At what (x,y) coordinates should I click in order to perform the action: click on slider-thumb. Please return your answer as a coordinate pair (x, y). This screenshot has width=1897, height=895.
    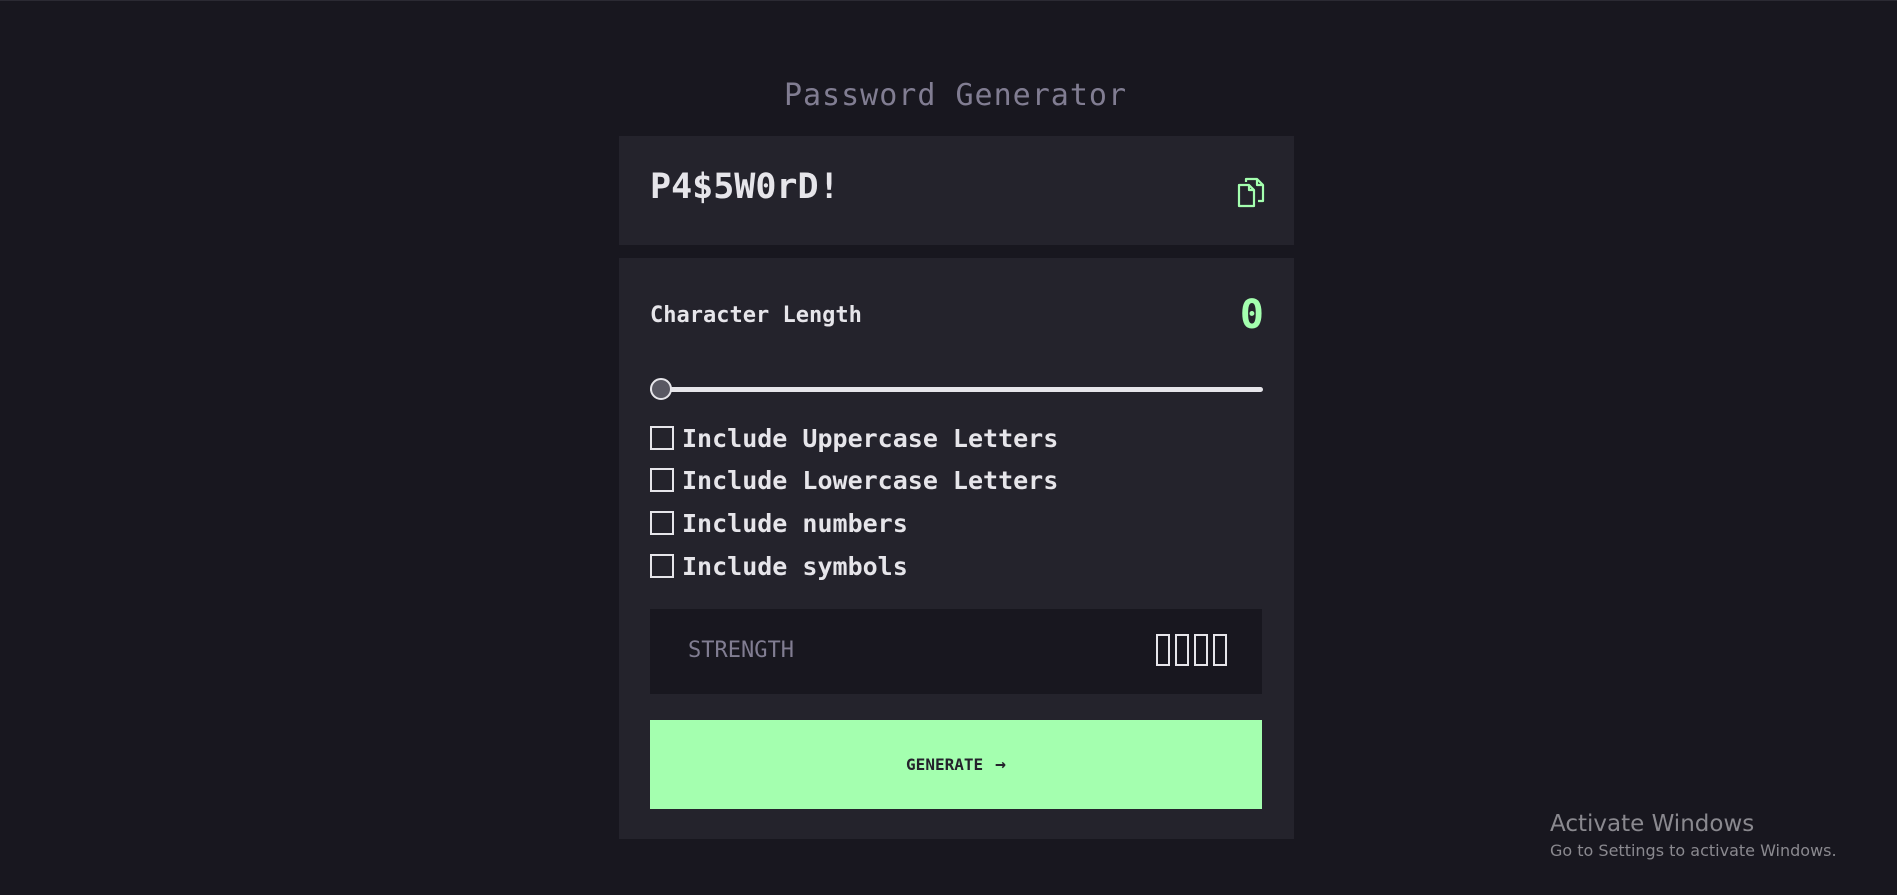
    Looking at the image, I should click on (661, 389).